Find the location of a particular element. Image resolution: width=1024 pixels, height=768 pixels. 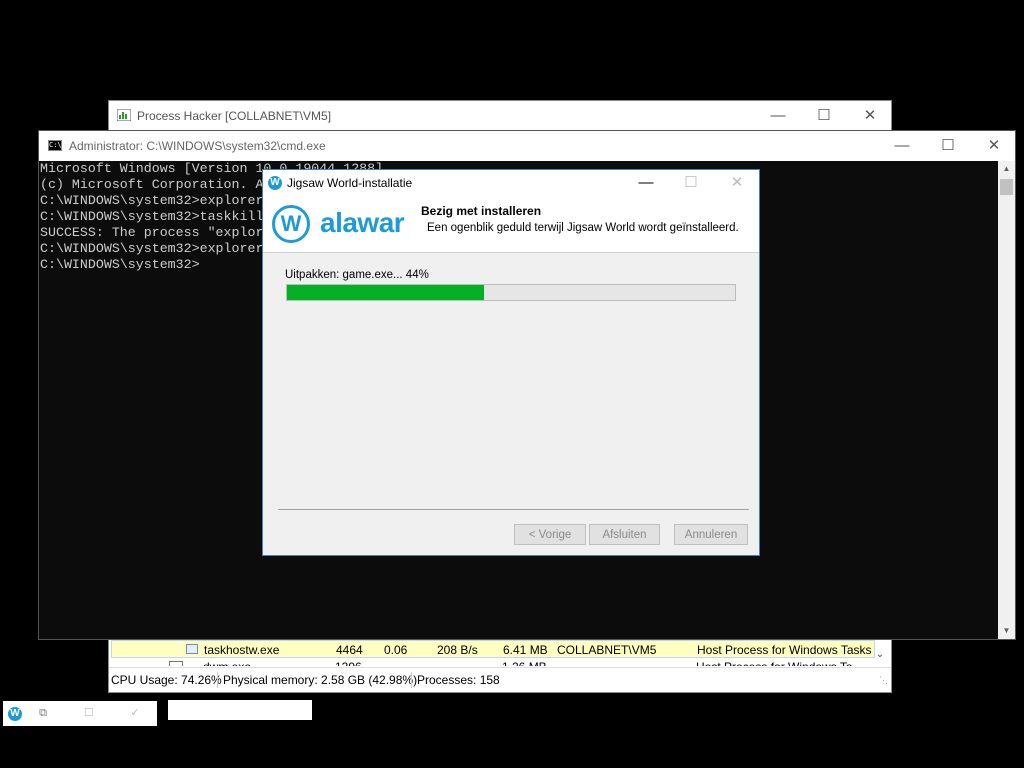

process-hacker-titlebar: Process Hacker [COLLABNET\VM5] — ☐ ✕ is located at coordinates (500, 116).